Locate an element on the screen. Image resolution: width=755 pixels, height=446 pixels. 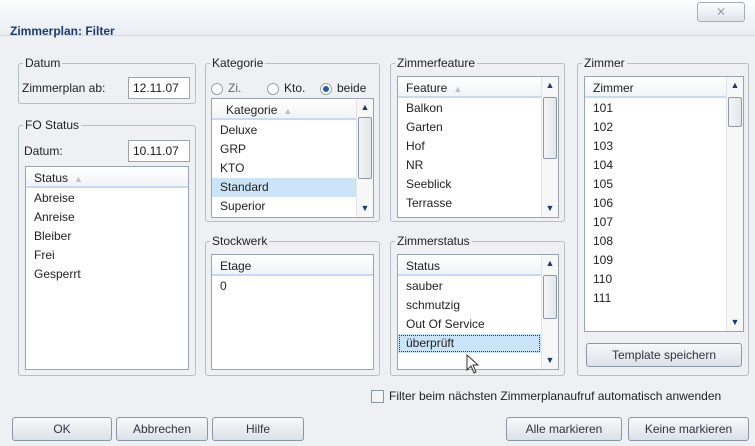
radio-zi-label: Zi. is located at coordinates (235, 88).